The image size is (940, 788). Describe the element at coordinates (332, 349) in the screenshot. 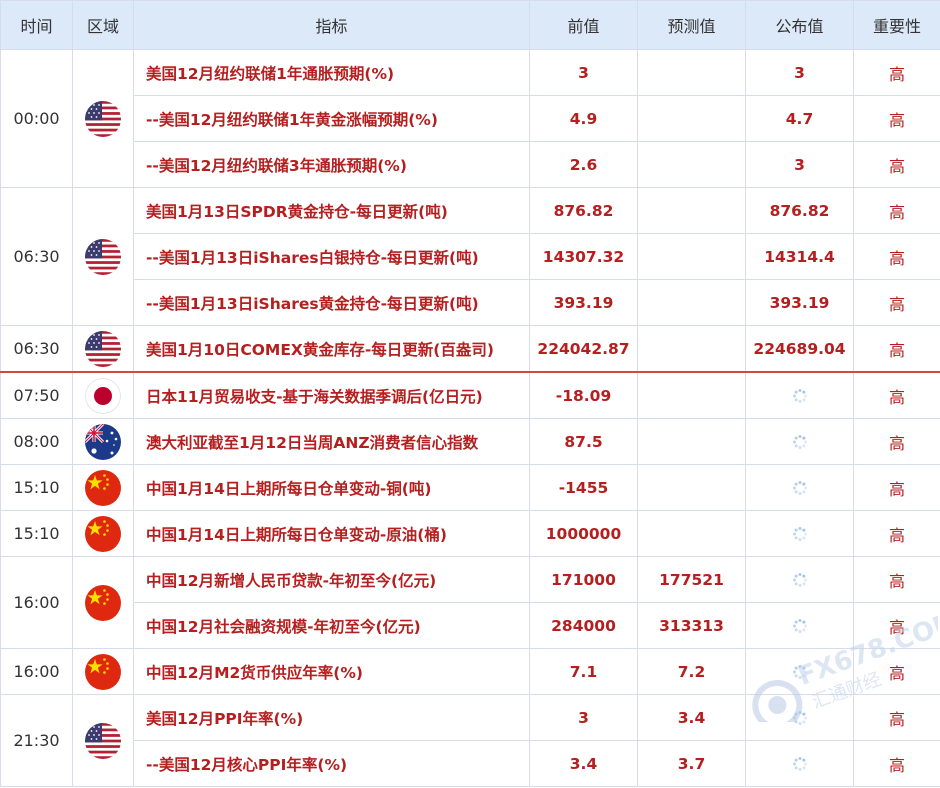

I see `indicator-link: 美国1月10日COMEX黄金库存-每日更新(百盎司)` at that location.